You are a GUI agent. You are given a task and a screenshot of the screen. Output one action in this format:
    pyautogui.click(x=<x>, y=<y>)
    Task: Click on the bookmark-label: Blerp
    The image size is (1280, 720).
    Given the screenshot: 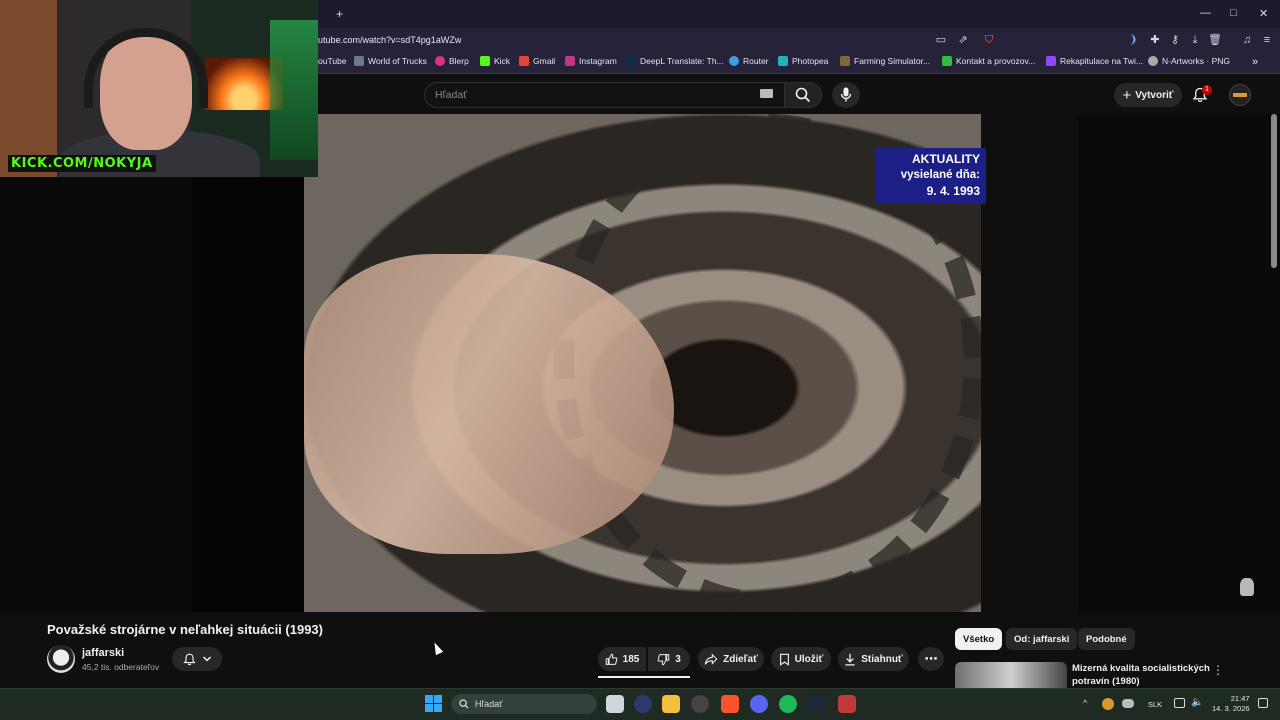 What is the action you would take?
    pyautogui.click(x=459, y=61)
    